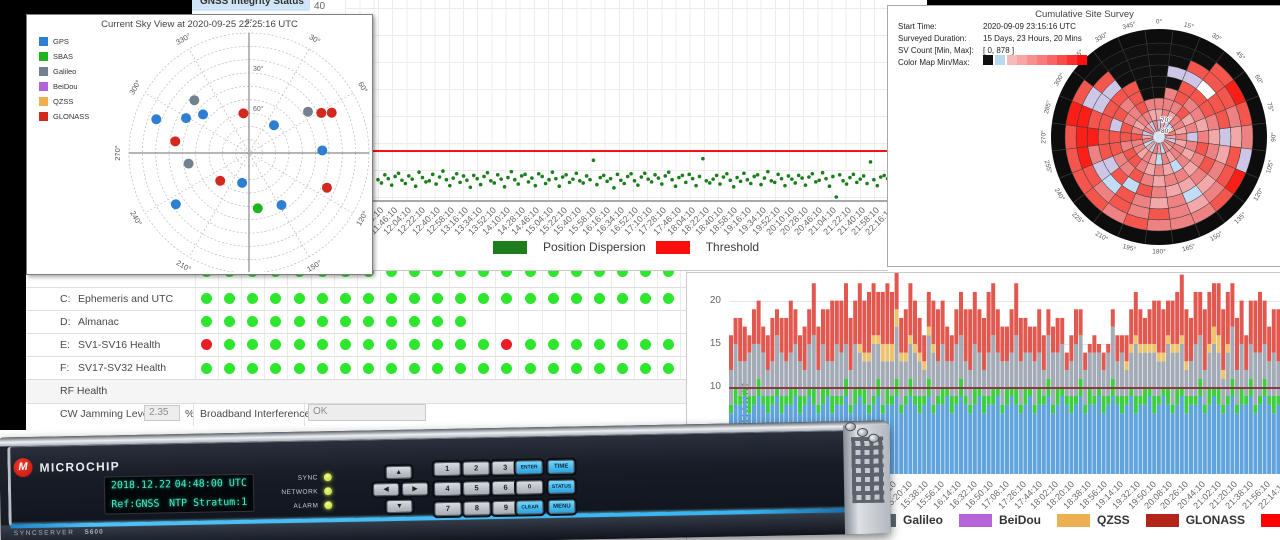 This screenshot has width=1280, height=540. Describe the element at coordinates (1159, 252) in the screenshot. I see `survey-azimuth-label: 180°` at that location.